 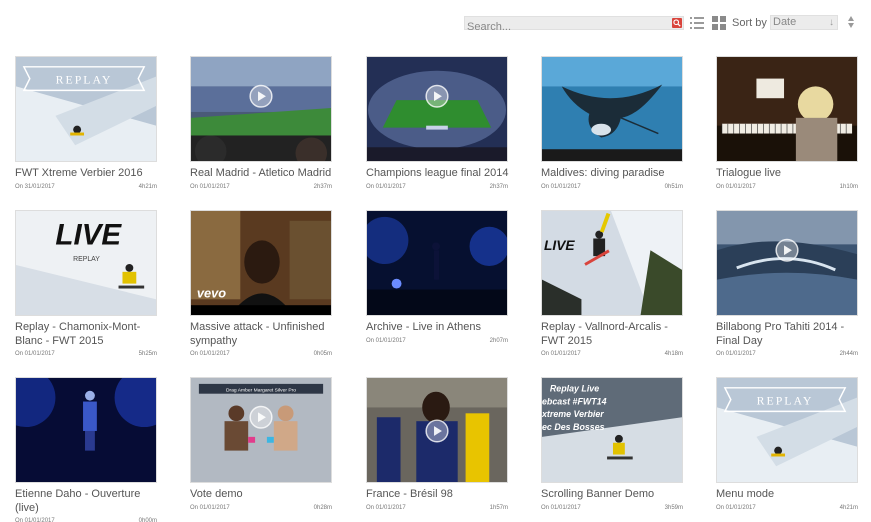 What do you see at coordinates (673, 187) in the screenshot?
I see `video-duration: 0h51m` at bounding box center [673, 187].